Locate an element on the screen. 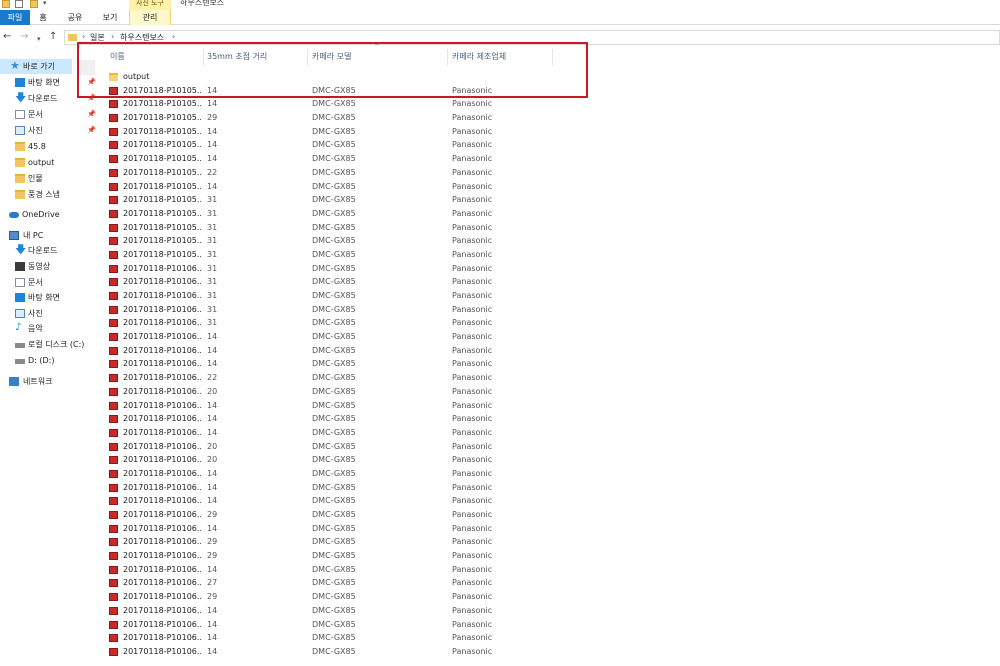 This screenshot has height=666, width=1000. sidebar-item-network: 네트워크 is located at coordinates (49, 381).